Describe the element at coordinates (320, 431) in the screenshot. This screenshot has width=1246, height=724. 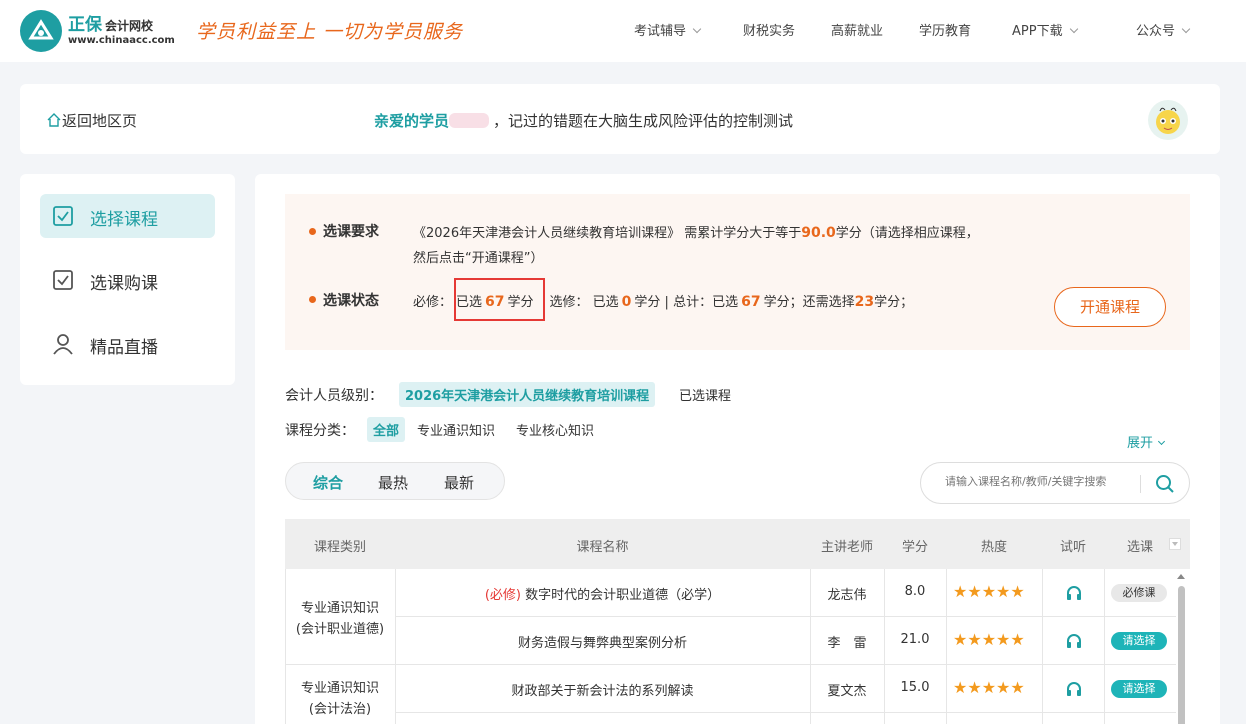
I see `category-label: 课程分类：` at that location.